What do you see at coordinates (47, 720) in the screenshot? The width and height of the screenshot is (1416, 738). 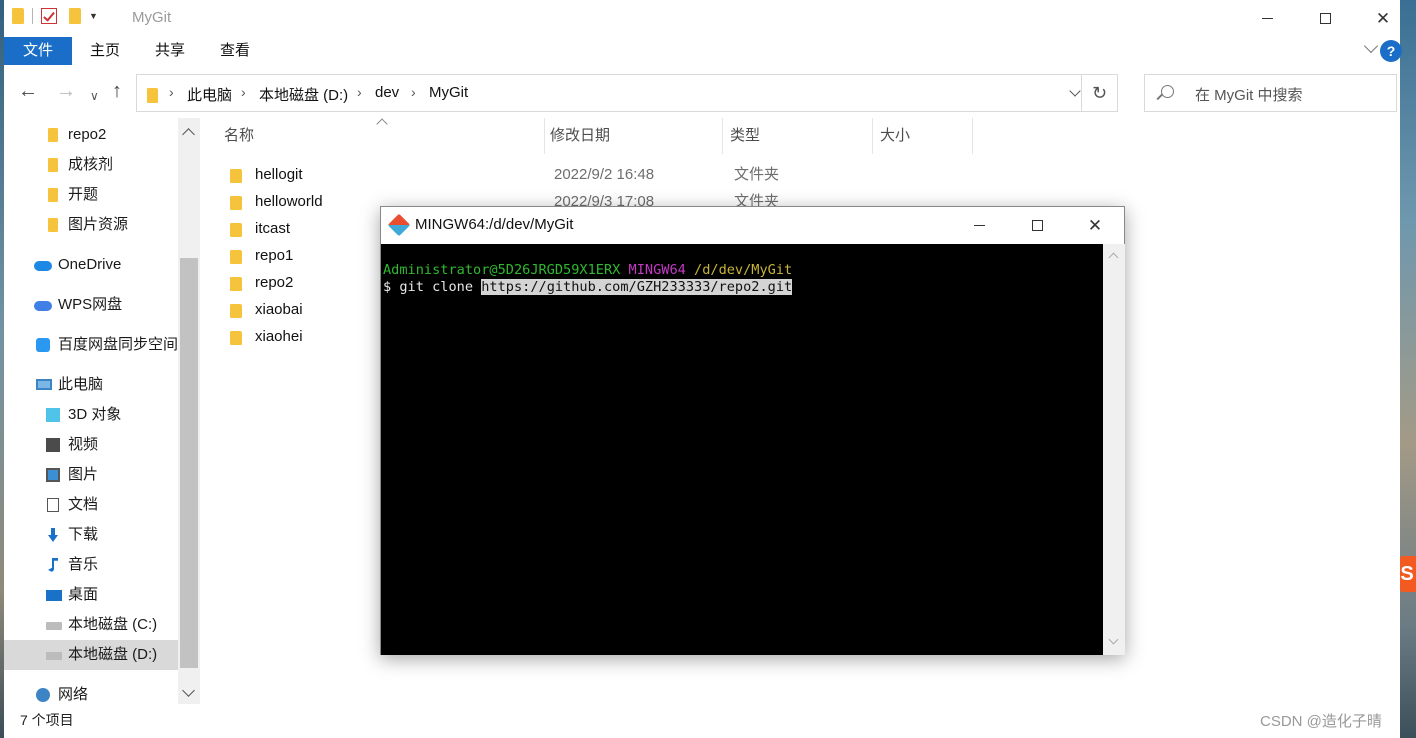 I see `status-item-count: 7 个项目` at bounding box center [47, 720].